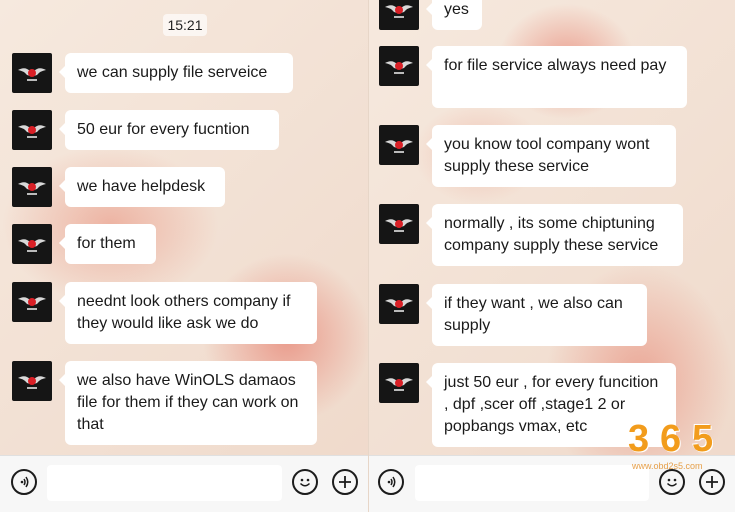  I want to click on message-bubble: we can supply file serveice, so click(176, 73).